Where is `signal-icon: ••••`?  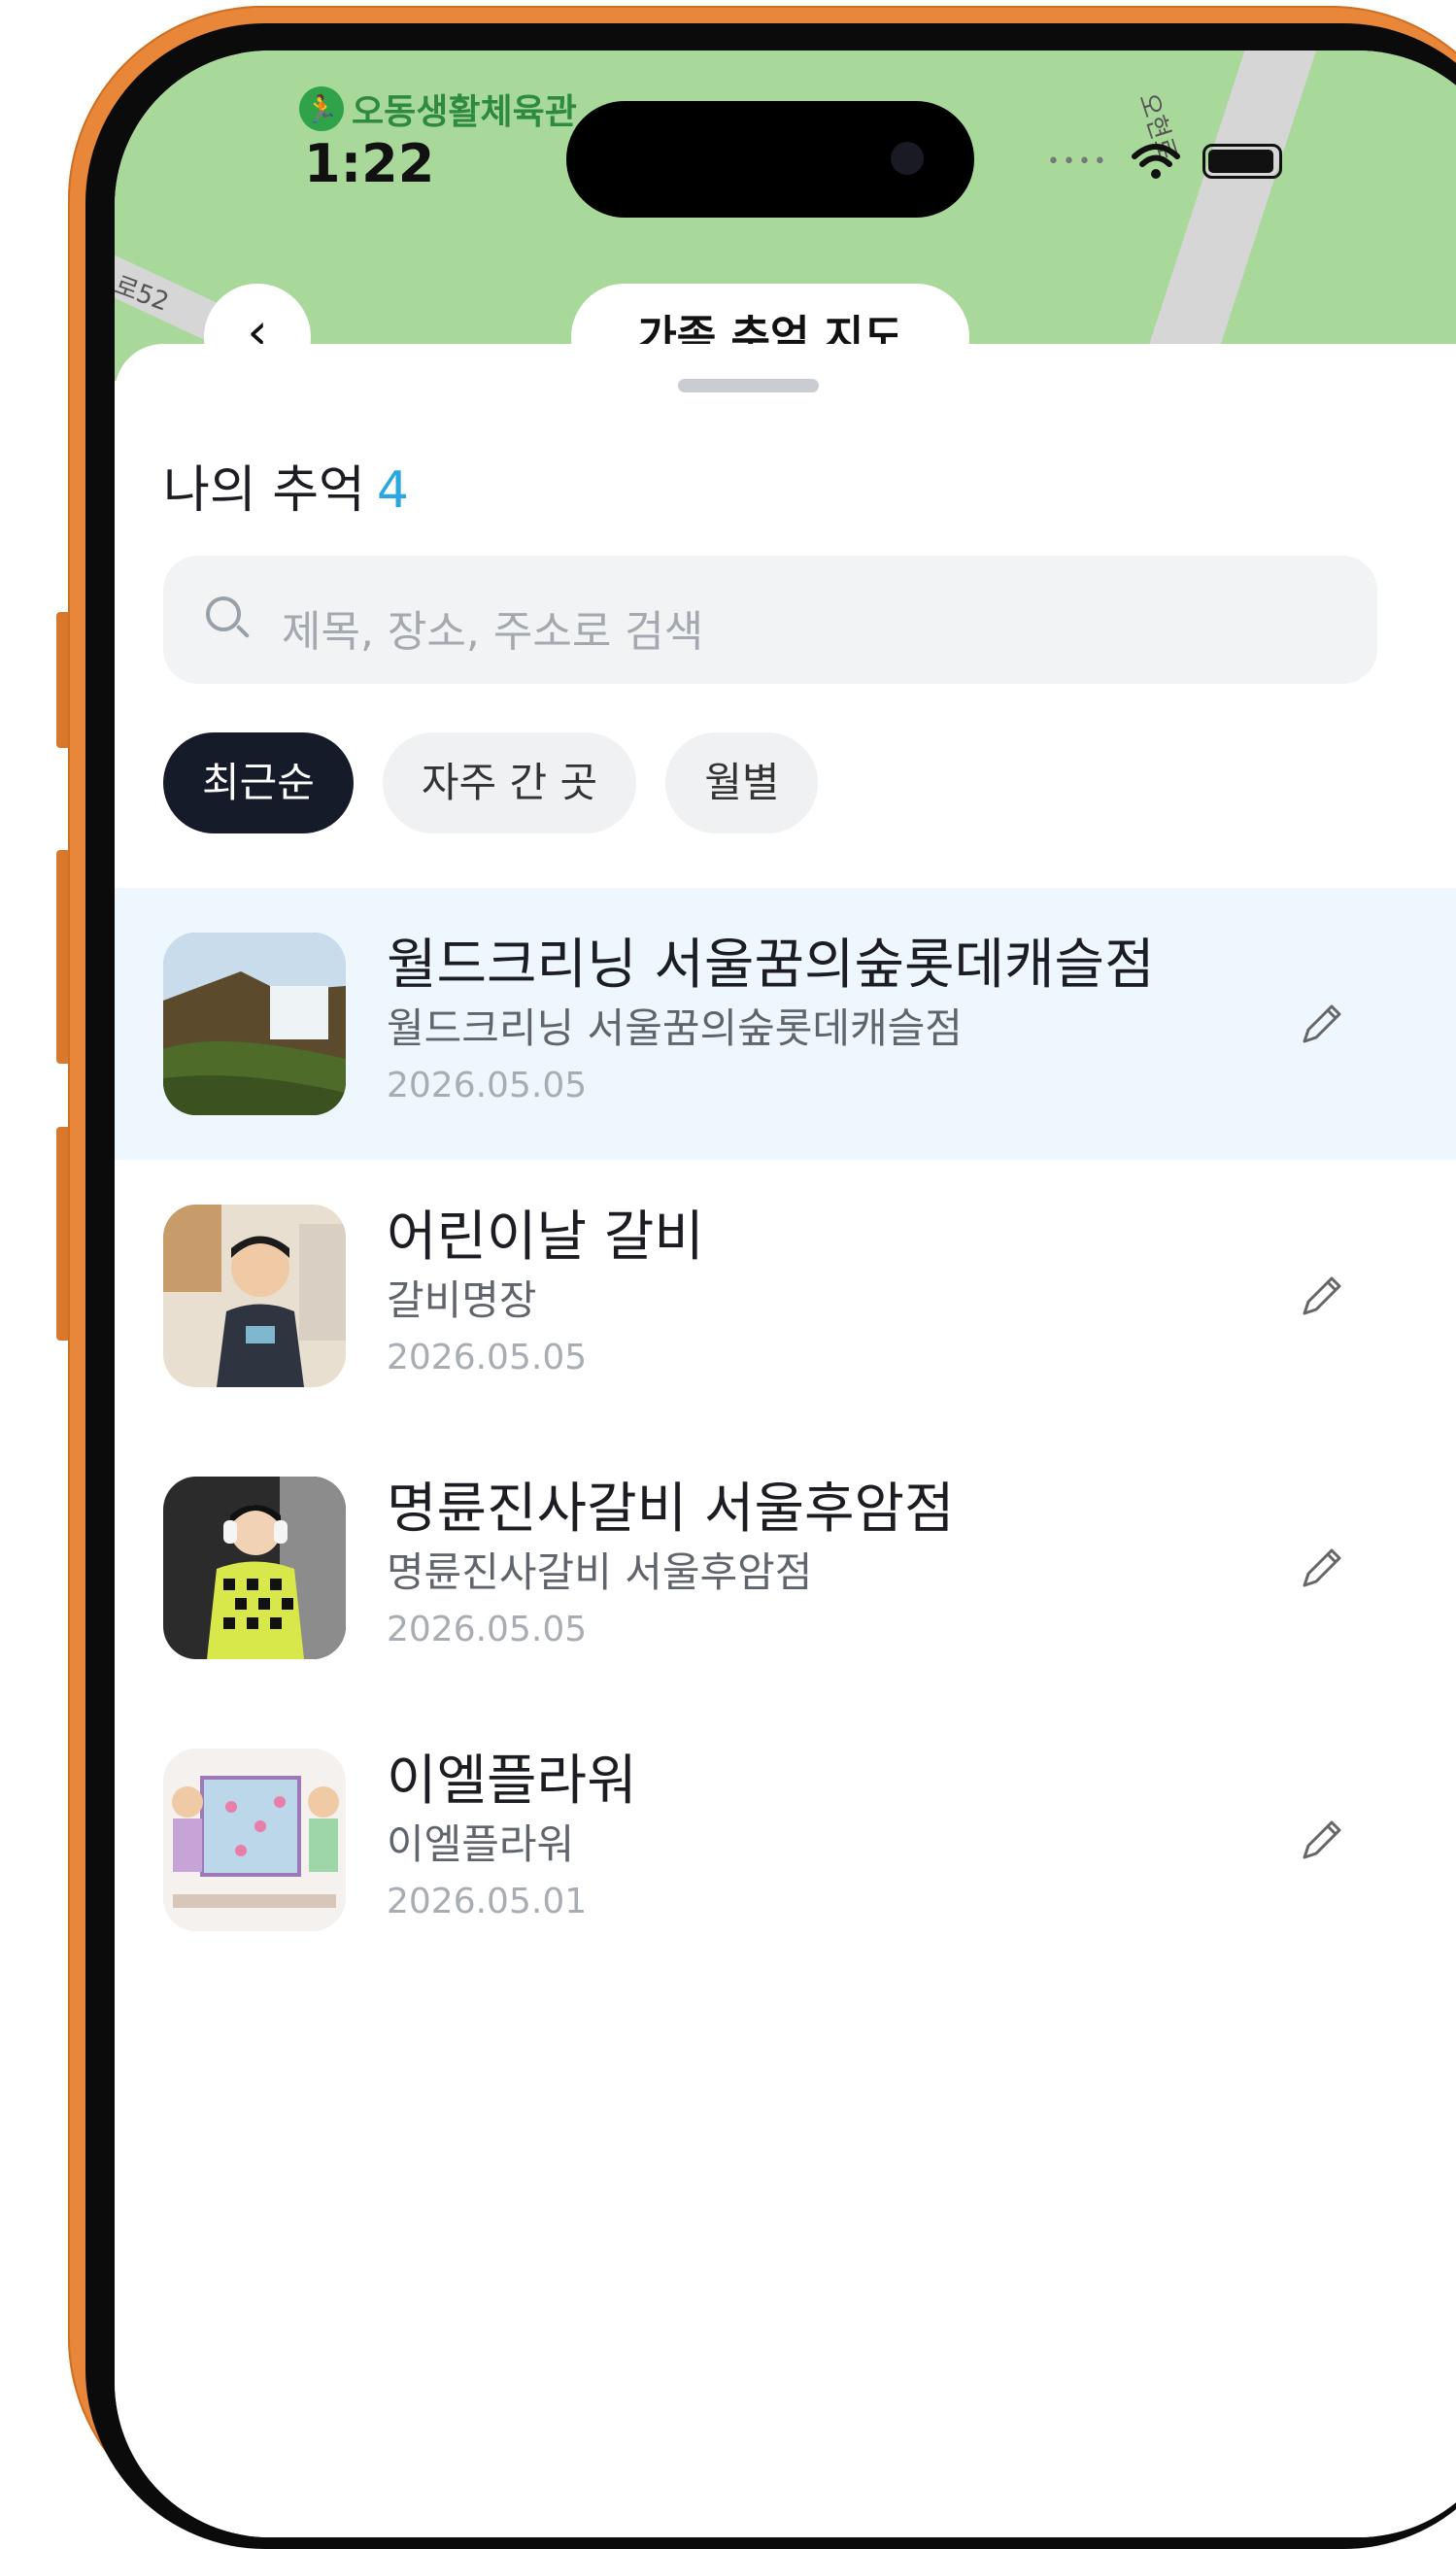 signal-icon: •••• is located at coordinates (1078, 161).